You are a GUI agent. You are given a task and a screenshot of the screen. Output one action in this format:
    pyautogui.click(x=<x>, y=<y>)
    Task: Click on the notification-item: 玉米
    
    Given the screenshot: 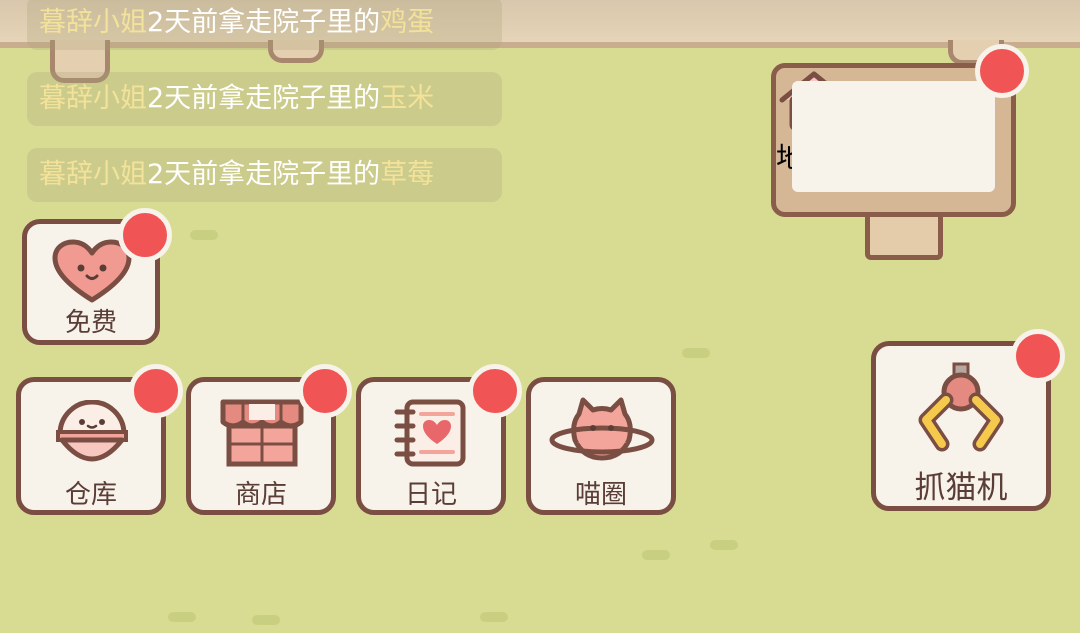 What is the action you would take?
    pyautogui.click(x=407, y=98)
    